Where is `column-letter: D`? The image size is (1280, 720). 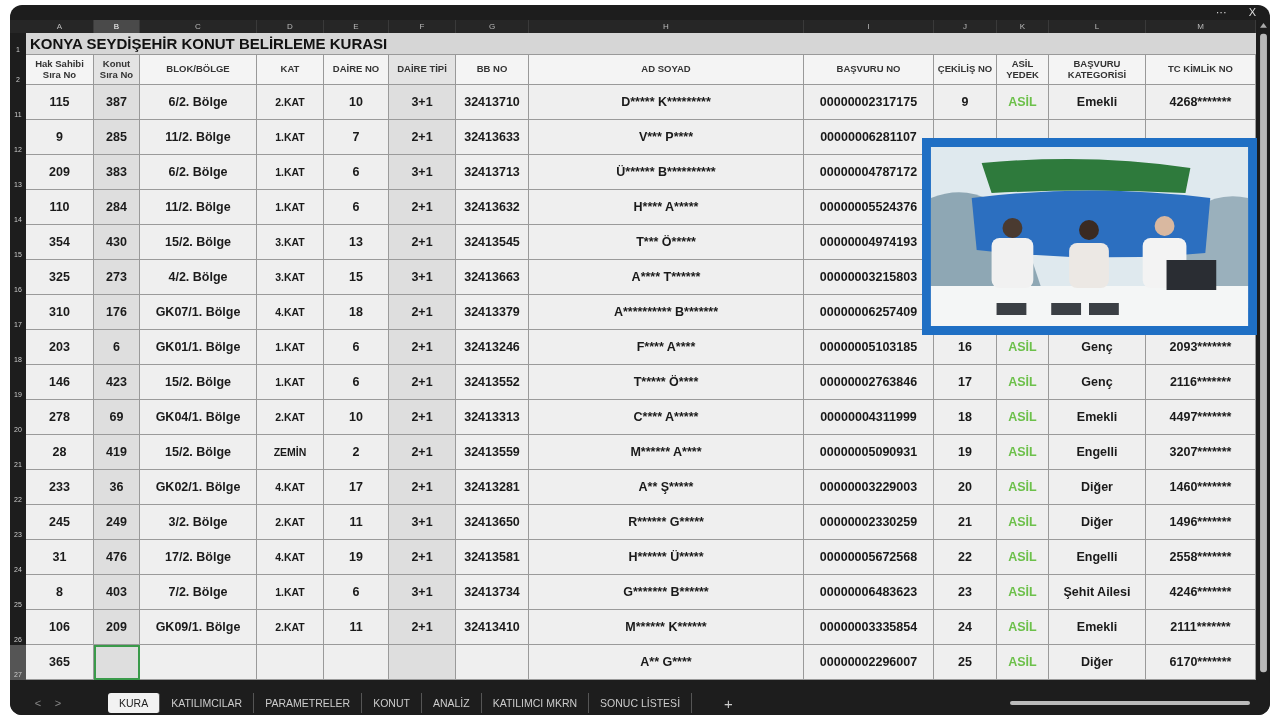 column-letter: D is located at coordinates (290, 26).